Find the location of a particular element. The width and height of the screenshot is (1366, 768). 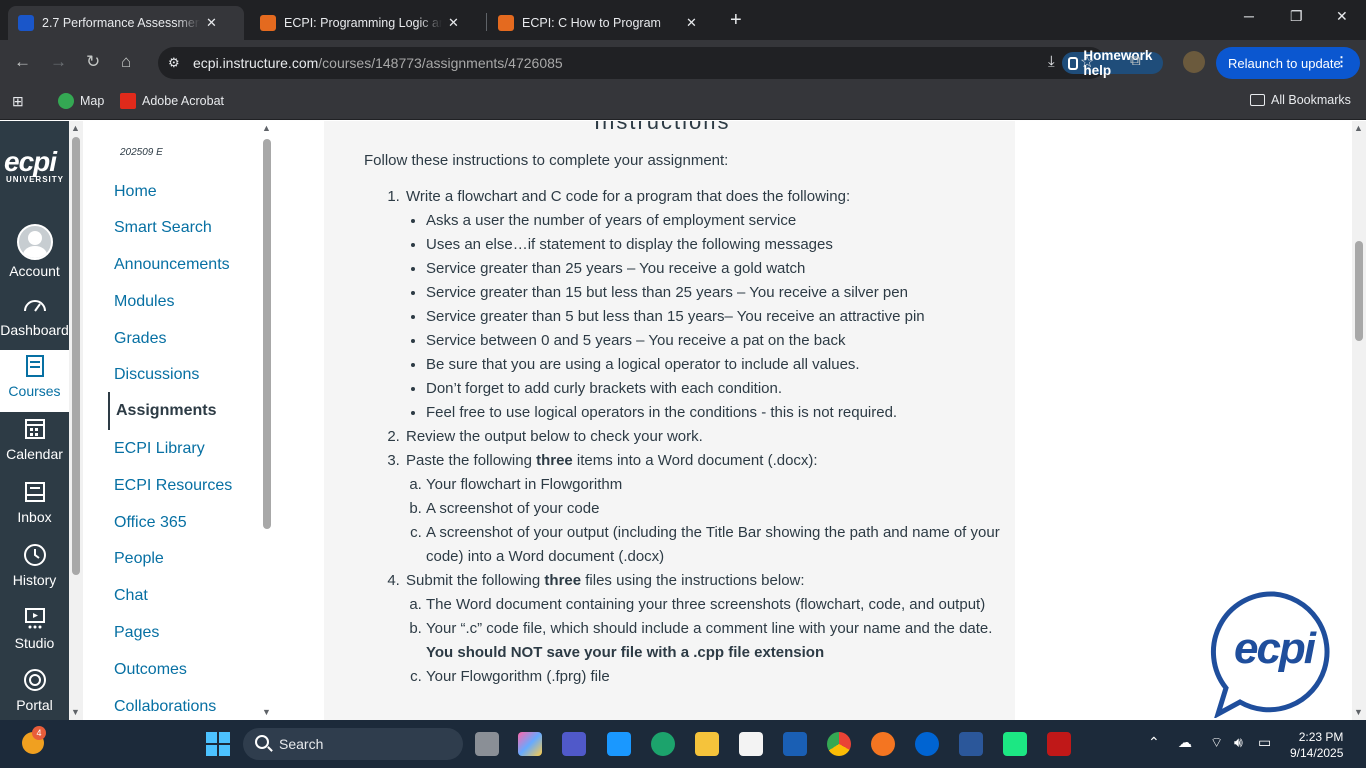

nav-account: Account is located at coordinates (34, 251).